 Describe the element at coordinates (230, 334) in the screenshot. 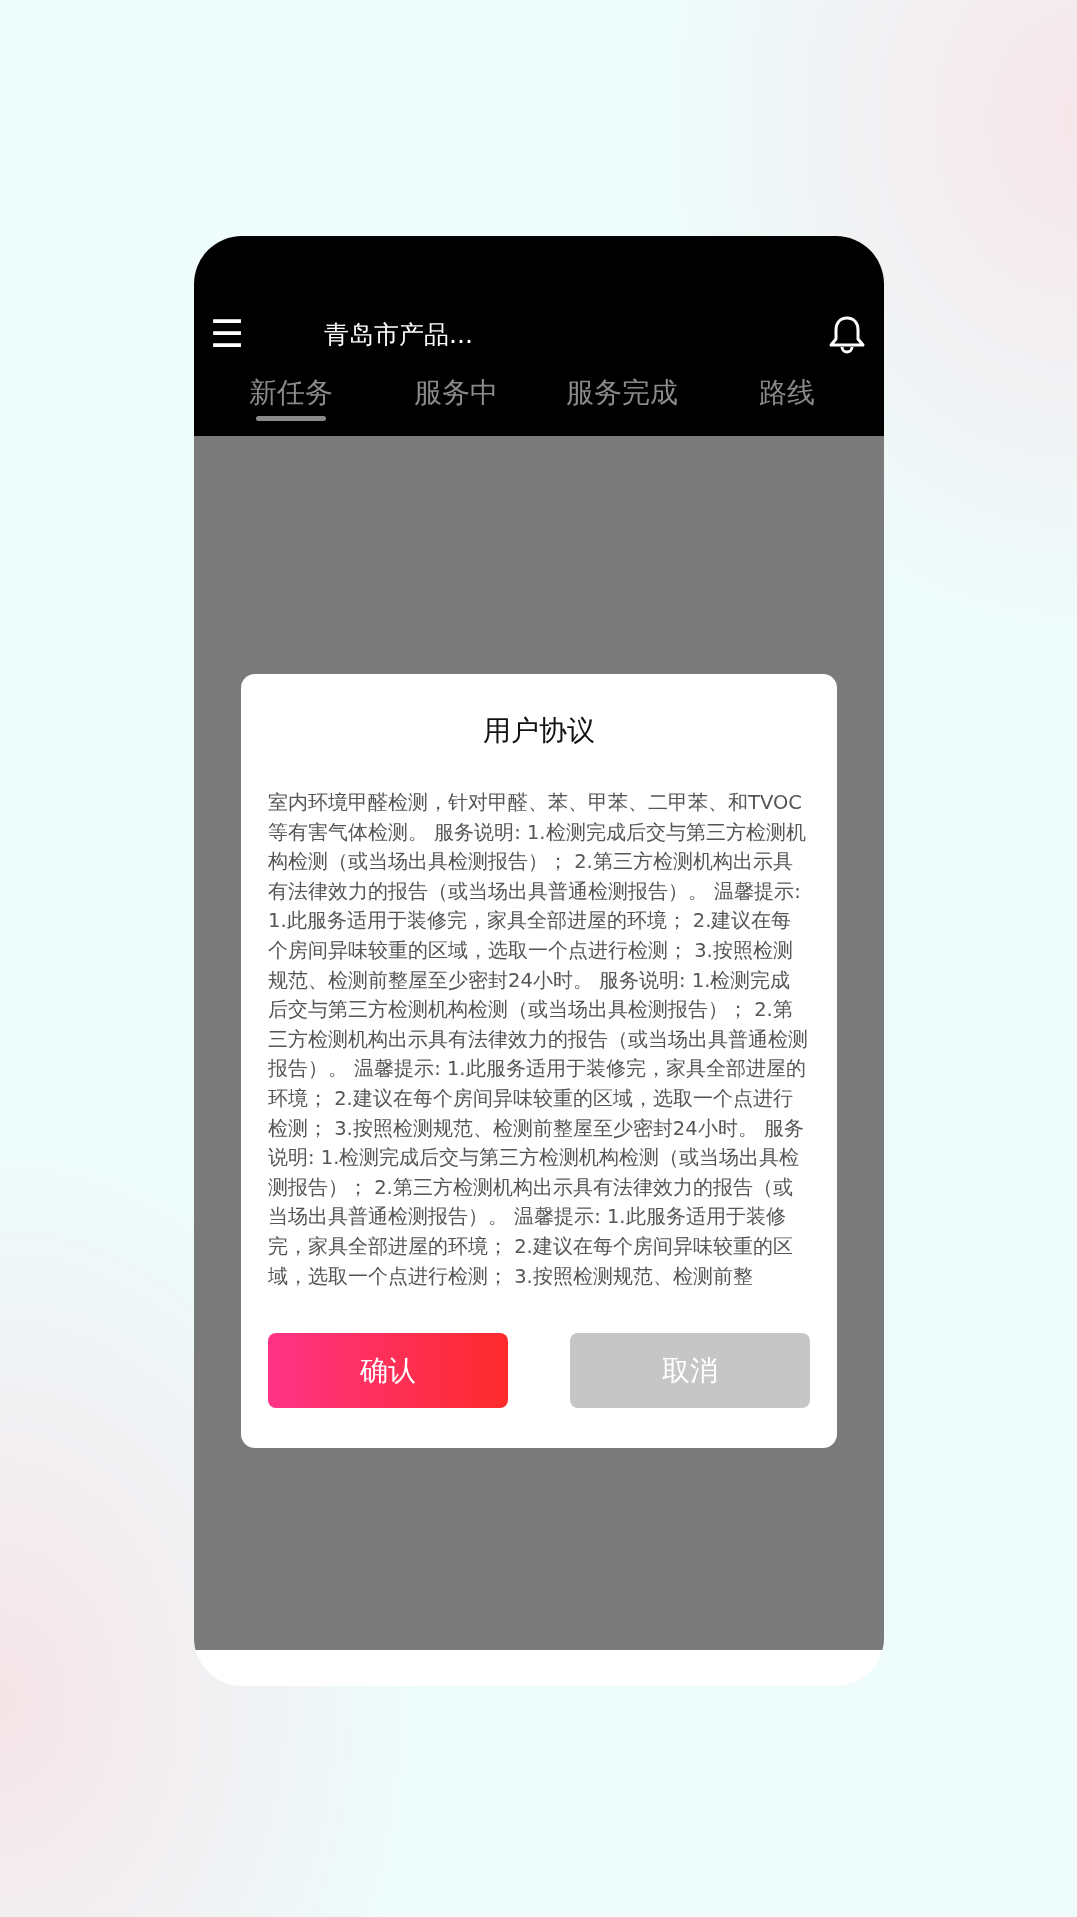

I see `menu-icon: ☰` at that location.